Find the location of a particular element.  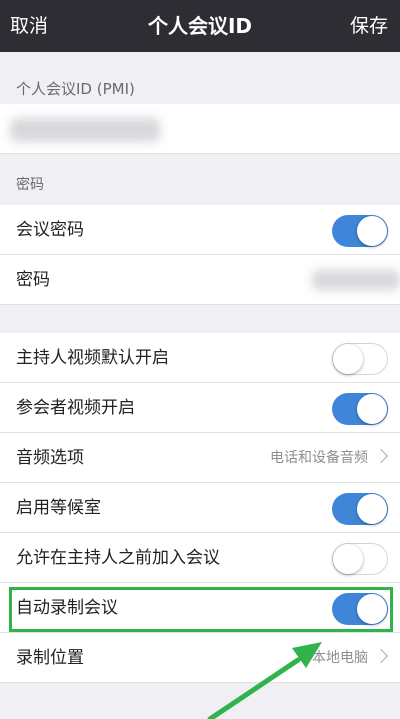

waiting-room-label: 启用等候室 is located at coordinates (58, 508).